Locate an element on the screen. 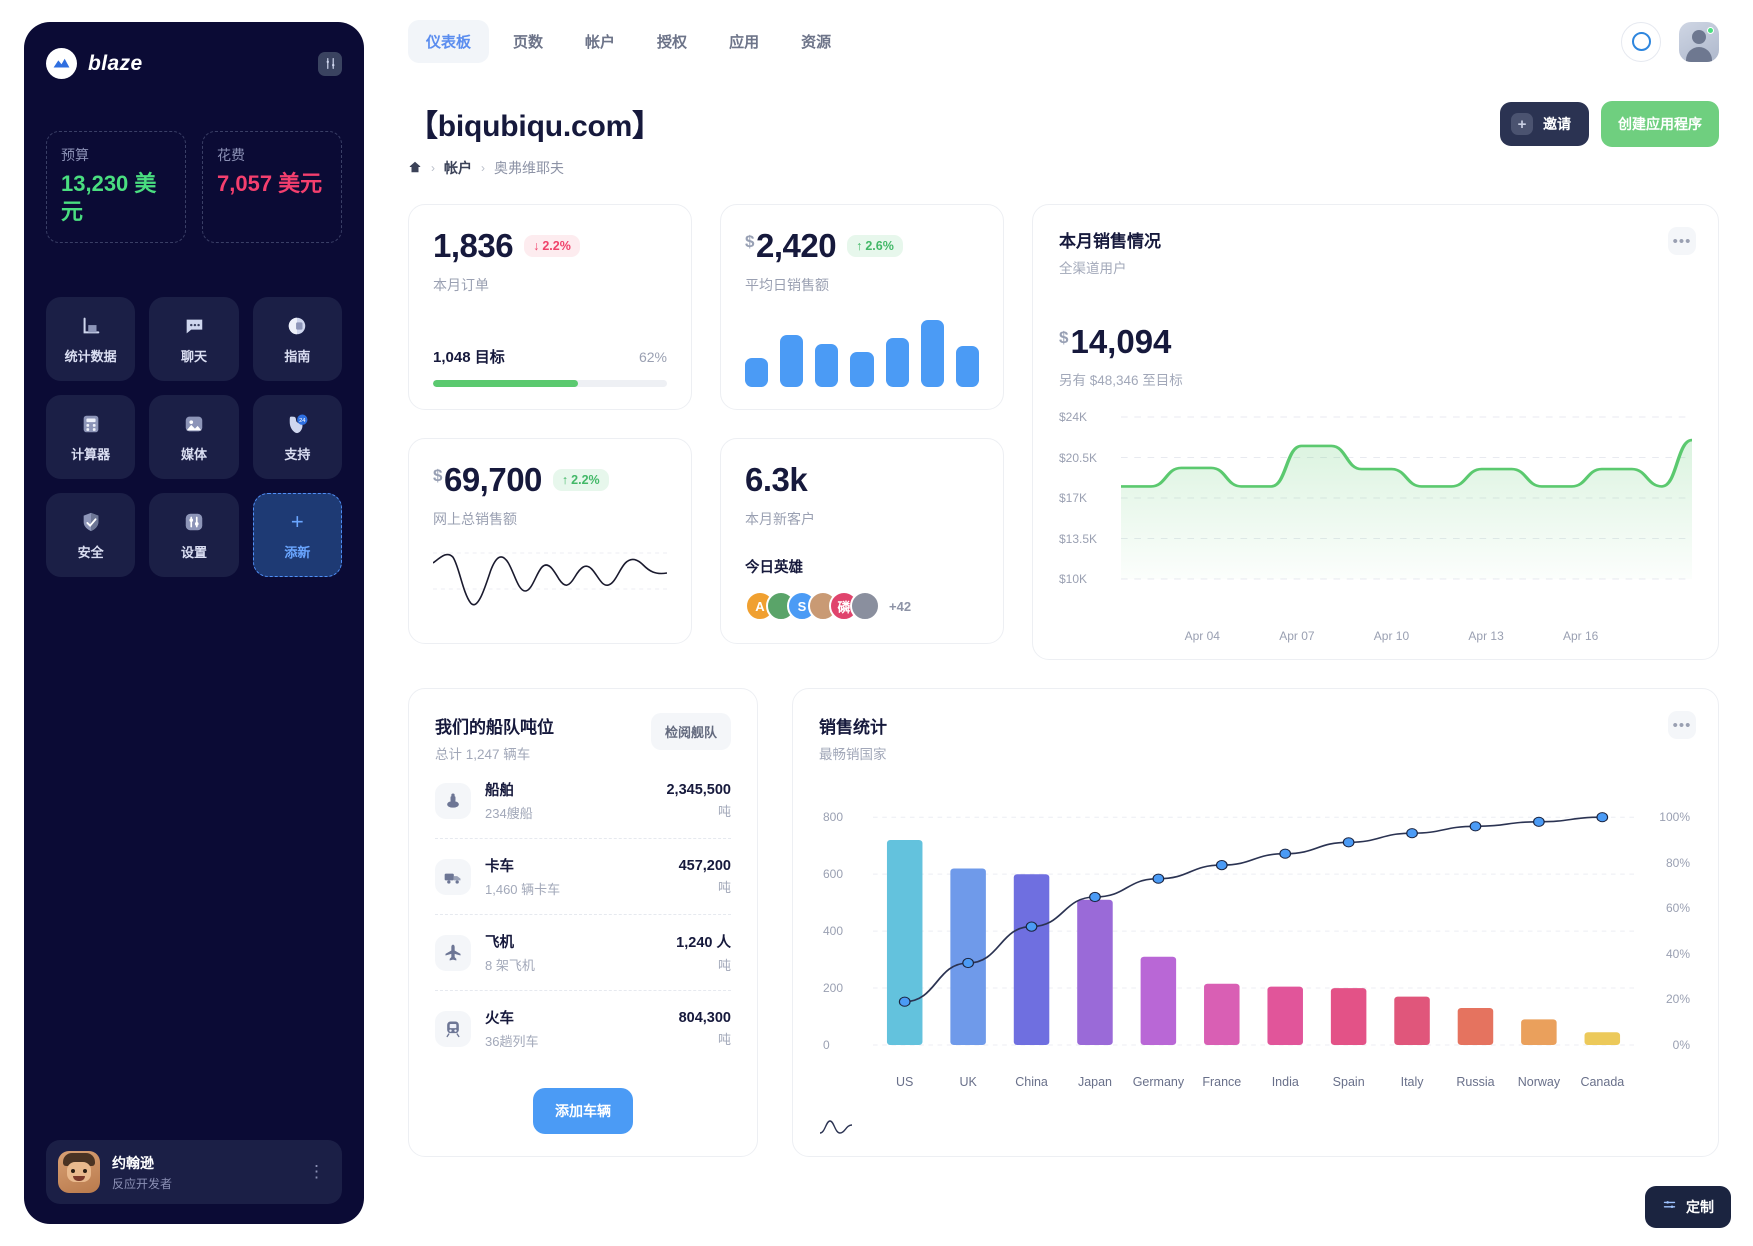 The image size is (1753, 1246). budget-card-1: 花费 7,057 美元 is located at coordinates (272, 187).